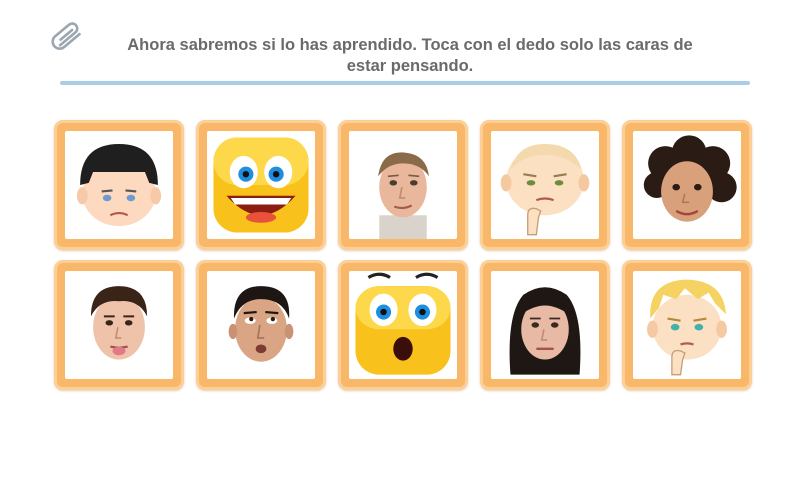 The height and width of the screenshot is (490, 800). I want to click on face-image-woman-serious, so click(545, 325).